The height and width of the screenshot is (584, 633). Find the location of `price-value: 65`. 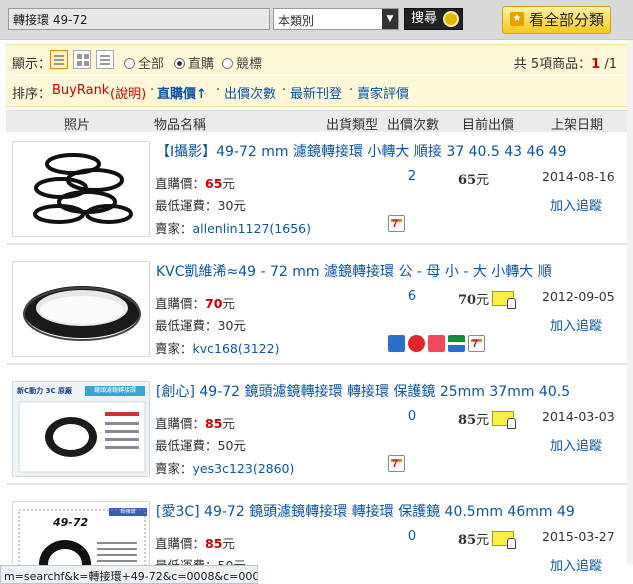

price-value: 65 is located at coordinates (214, 183).